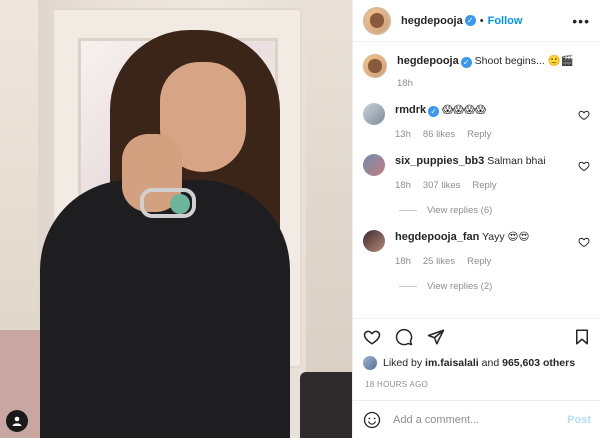 Image resolution: width=600 pixels, height=438 pixels. I want to click on view-replies-label: View replies (2), so click(460, 286).